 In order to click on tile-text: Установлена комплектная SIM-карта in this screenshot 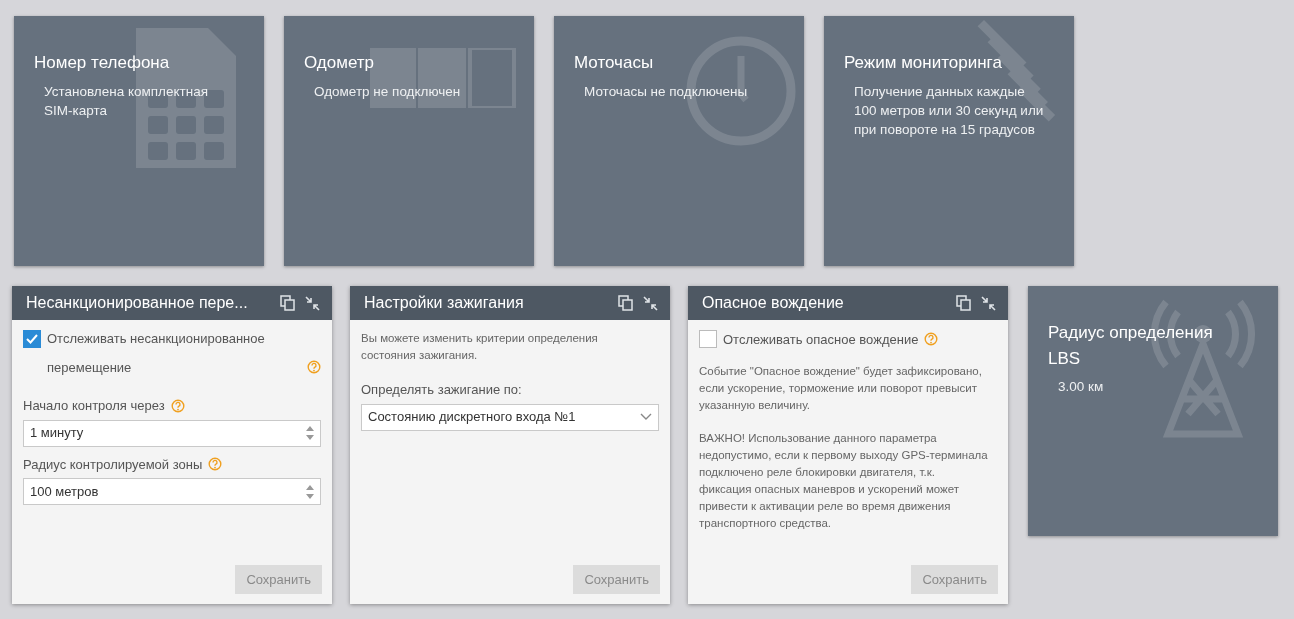, I will do `click(126, 101)`.